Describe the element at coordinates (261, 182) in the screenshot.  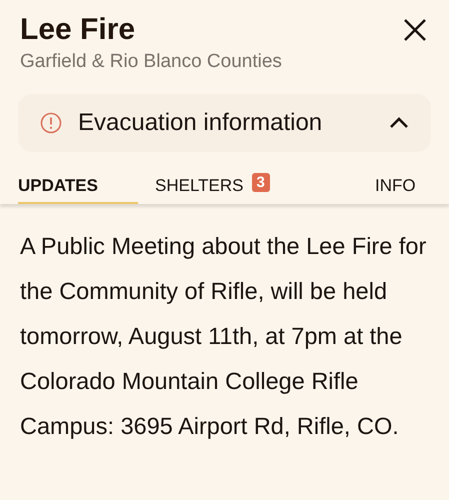
I see `count-badge: 3` at that location.